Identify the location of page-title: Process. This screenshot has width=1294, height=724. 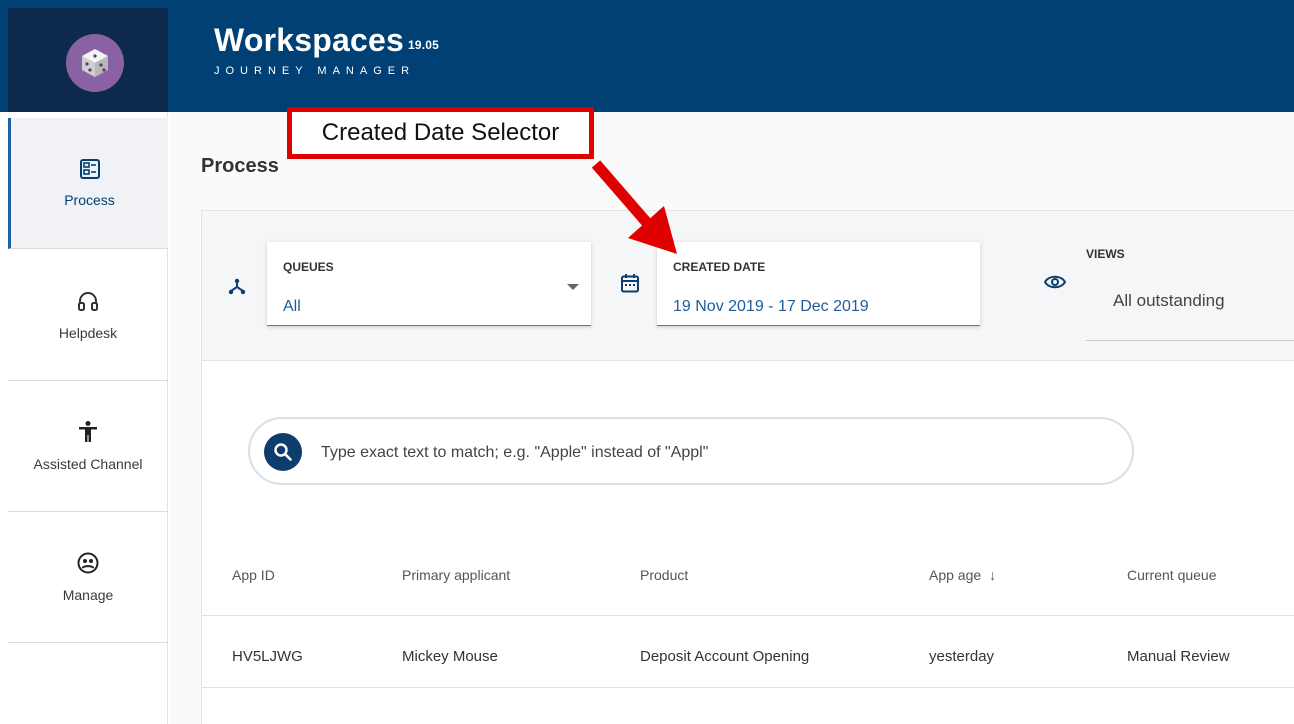
(240, 166).